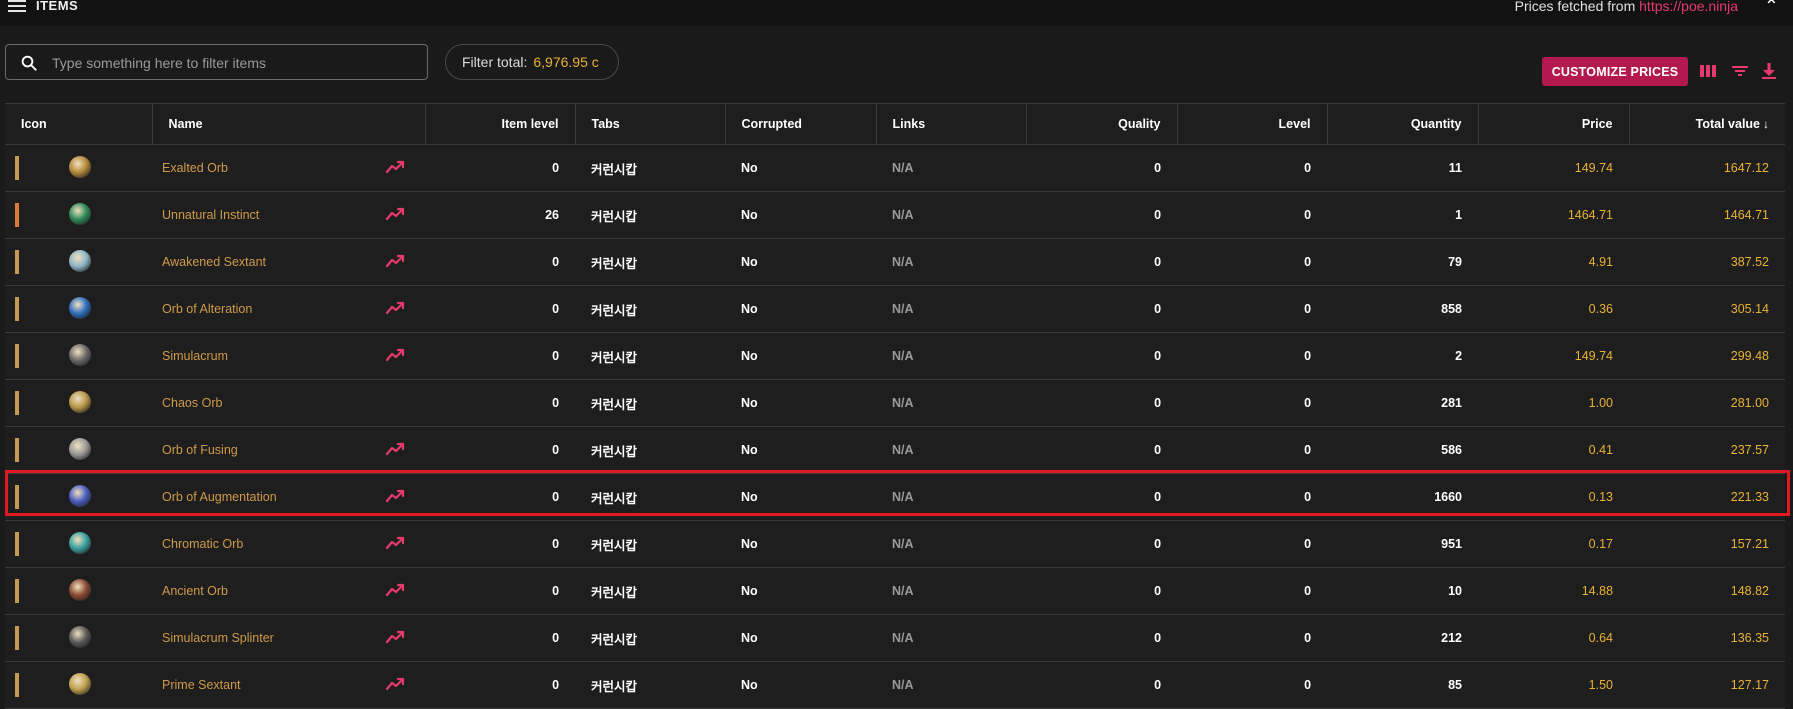 This screenshot has height=709, width=1793. What do you see at coordinates (259, 591) in the screenshot?
I see `item-name: Ancient Orb` at bounding box center [259, 591].